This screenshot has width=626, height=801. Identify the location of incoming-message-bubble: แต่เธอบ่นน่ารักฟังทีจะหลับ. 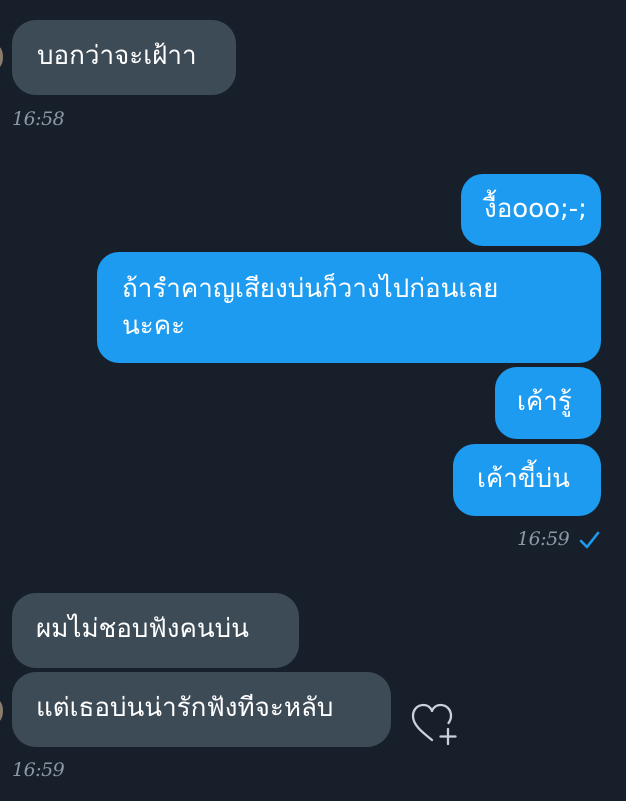
(201, 709).